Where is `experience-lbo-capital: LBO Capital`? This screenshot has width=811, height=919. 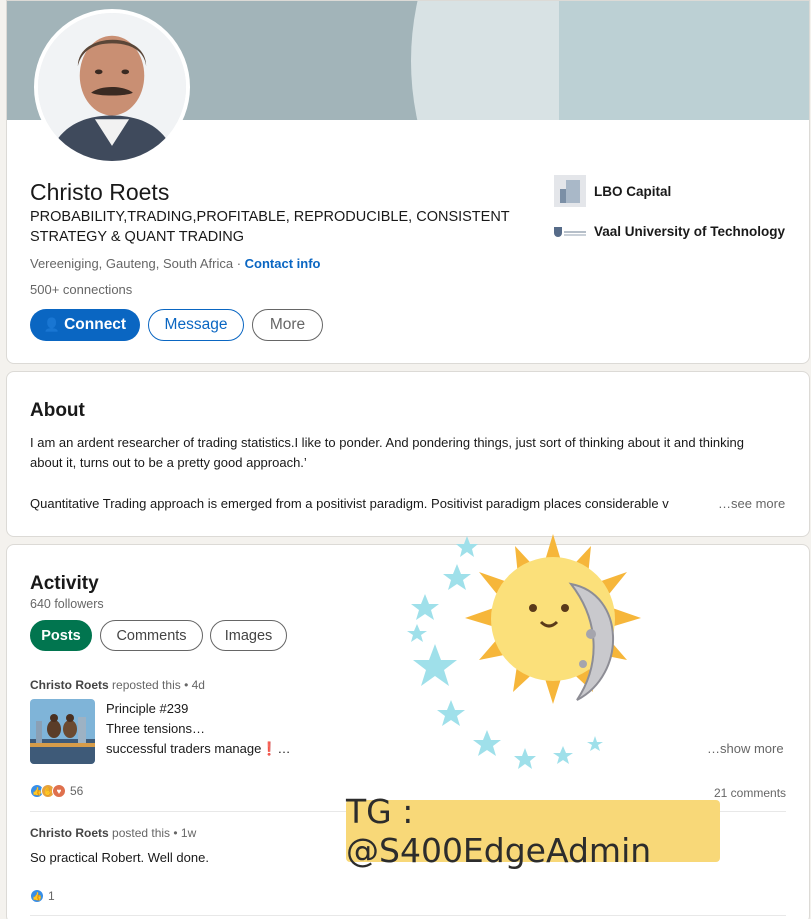
experience-lbo-capital: LBO Capital is located at coordinates (612, 191).